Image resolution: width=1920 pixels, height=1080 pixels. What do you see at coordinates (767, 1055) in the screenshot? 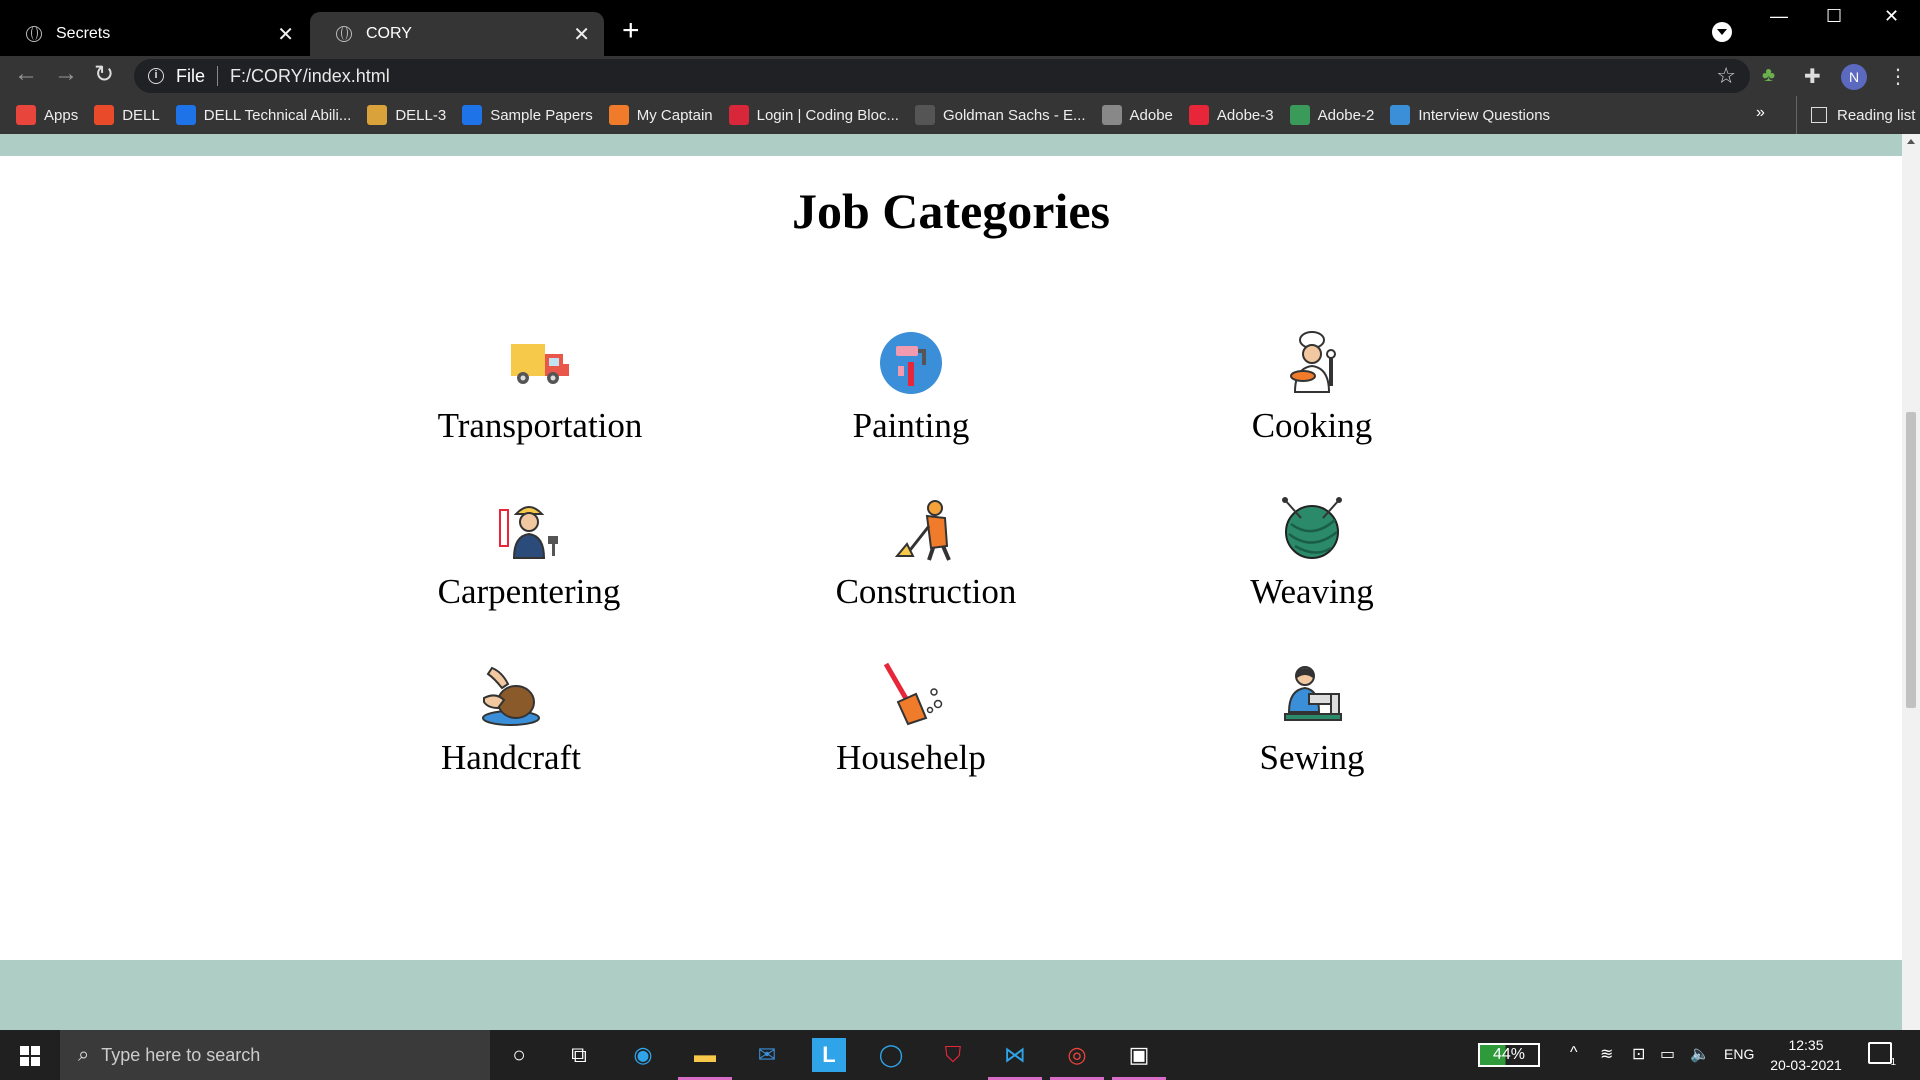
I see `mail-icon: ✉` at bounding box center [767, 1055].